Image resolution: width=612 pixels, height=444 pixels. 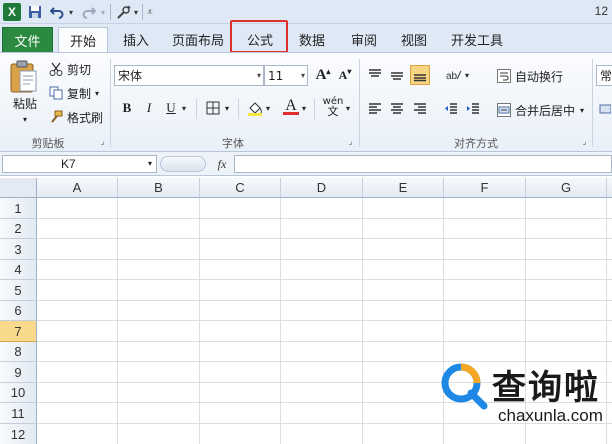 What do you see at coordinates (397, 109) in the screenshot?
I see `align-center-icon` at bounding box center [397, 109].